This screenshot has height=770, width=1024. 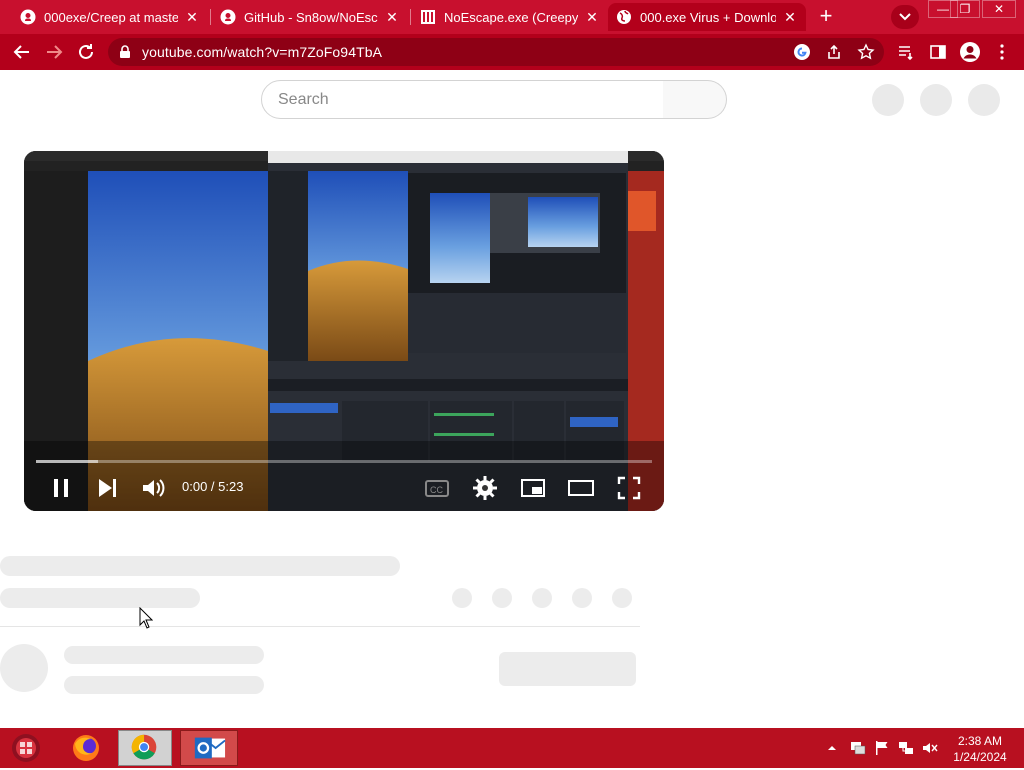 I want to click on outlook-taskbar-button, so click(x=209, y=748).